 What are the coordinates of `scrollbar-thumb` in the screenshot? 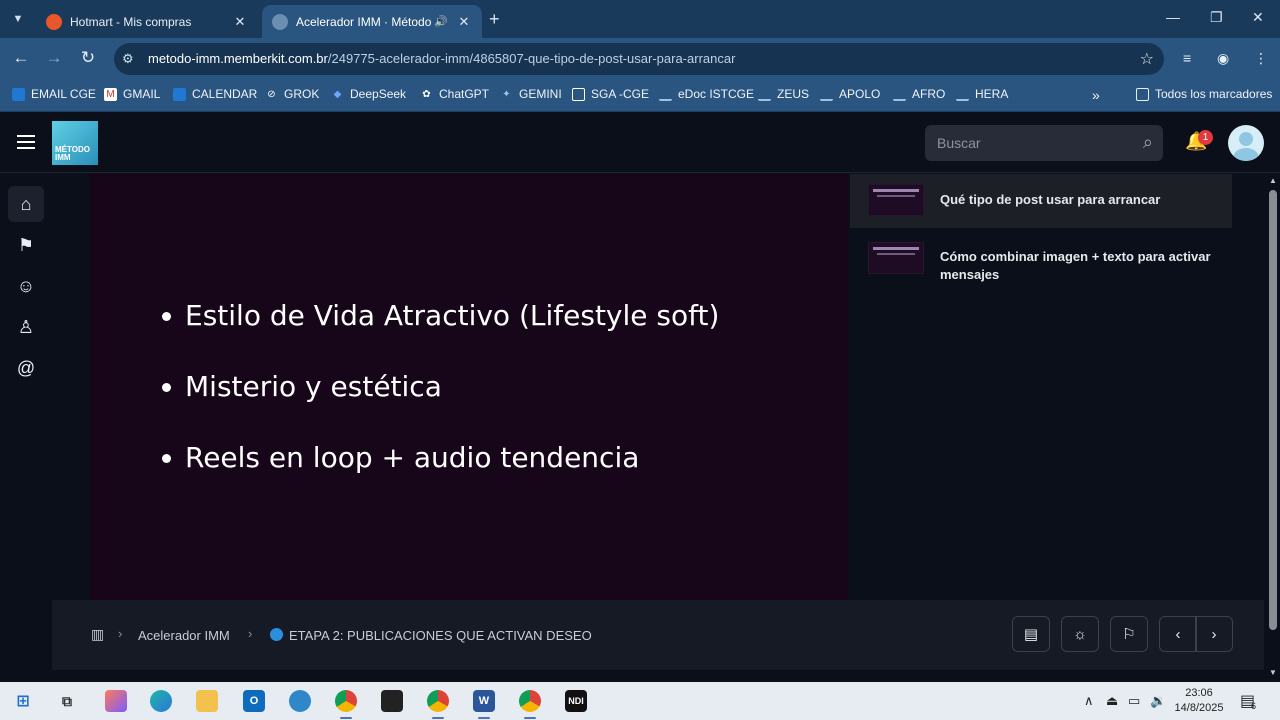 It's located at (1273, 410).